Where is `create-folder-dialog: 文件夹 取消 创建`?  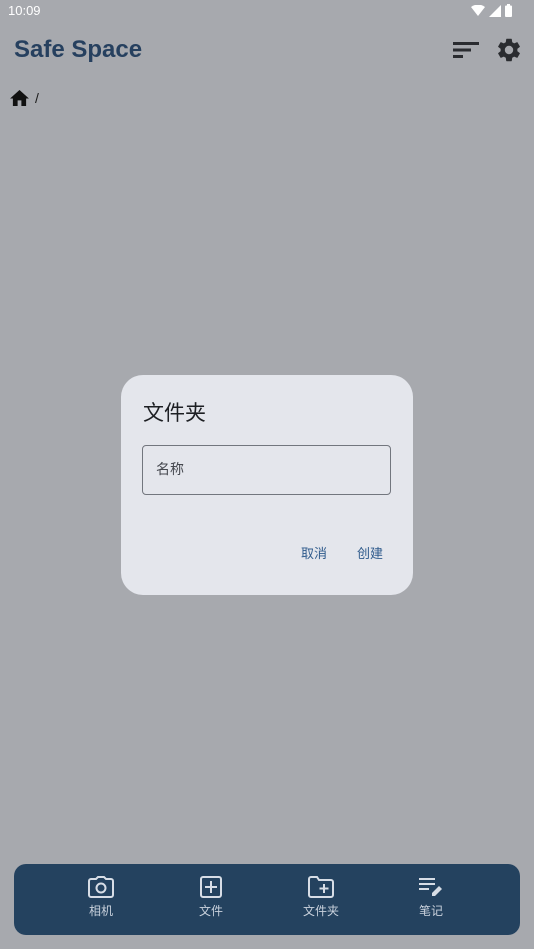 create-folder-dialog: 文件夹 取消 创建 is located at coordinates (267, 485).